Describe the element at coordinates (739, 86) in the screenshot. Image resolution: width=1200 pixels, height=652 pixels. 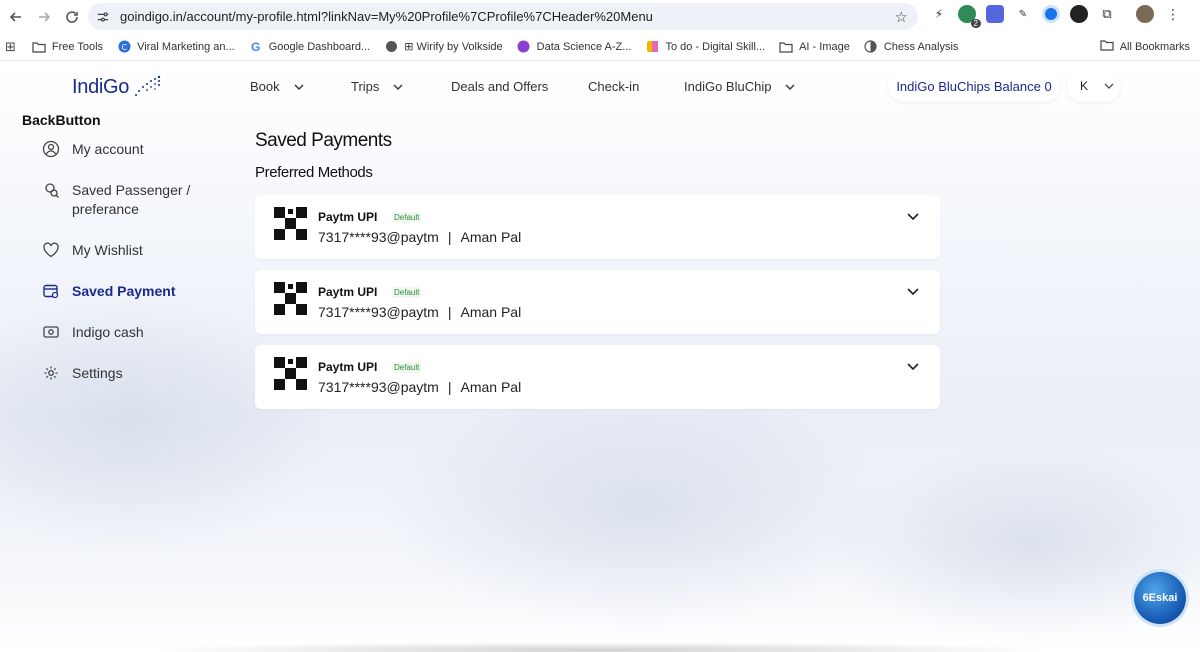
I see `menu-bluchip: IndiGo BluChip` at that location.